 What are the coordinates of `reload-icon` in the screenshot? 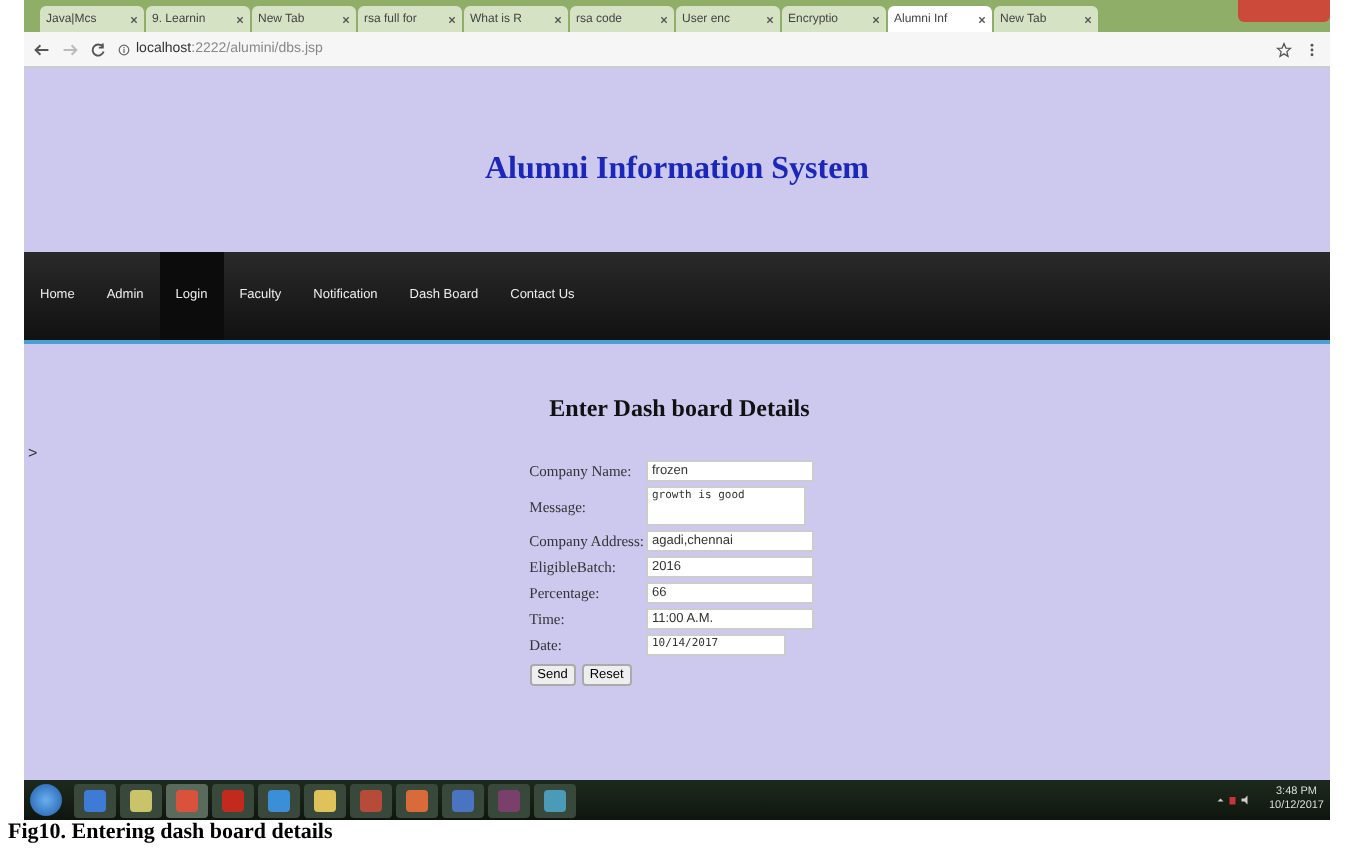 It's located at (98, 49).